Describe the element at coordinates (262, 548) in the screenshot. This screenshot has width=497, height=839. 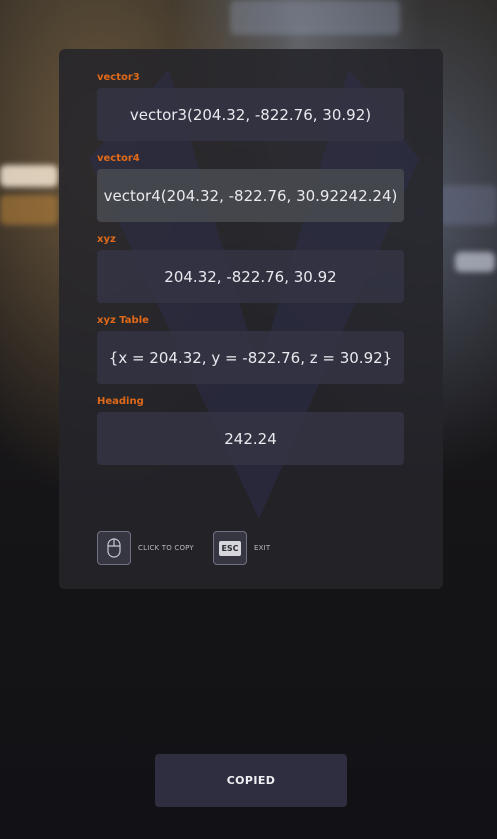
I see `hint-exit-label: EXIT` at that location.